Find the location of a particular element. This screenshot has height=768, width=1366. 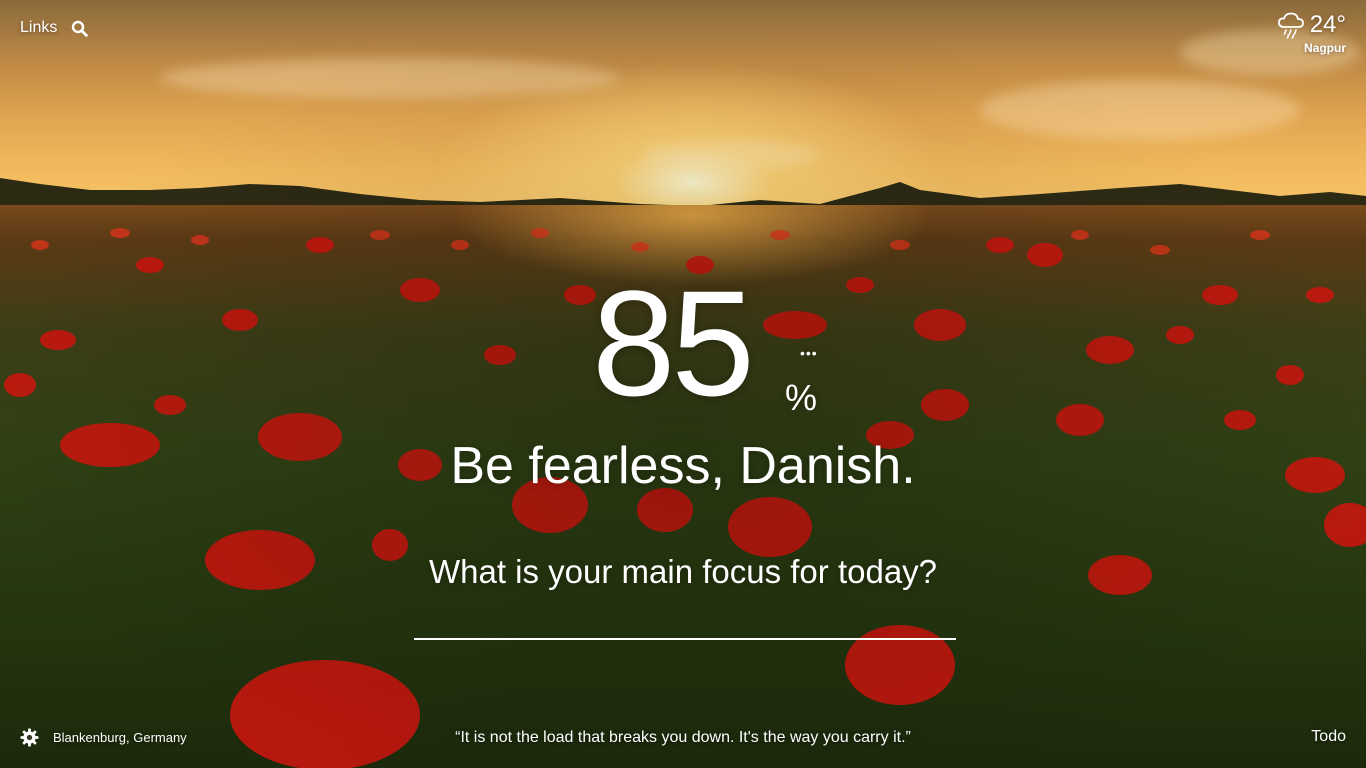

metric-unit: % is located at coordinates (801, 397).